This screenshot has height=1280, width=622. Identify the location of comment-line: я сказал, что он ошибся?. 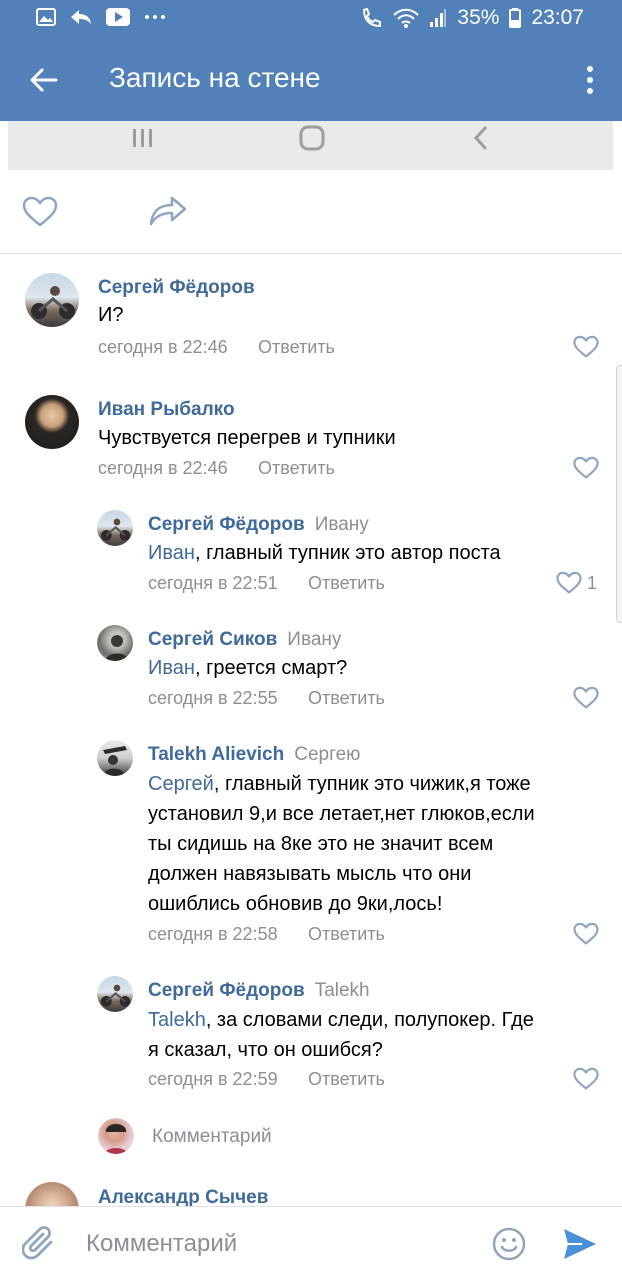
(265, 1050).